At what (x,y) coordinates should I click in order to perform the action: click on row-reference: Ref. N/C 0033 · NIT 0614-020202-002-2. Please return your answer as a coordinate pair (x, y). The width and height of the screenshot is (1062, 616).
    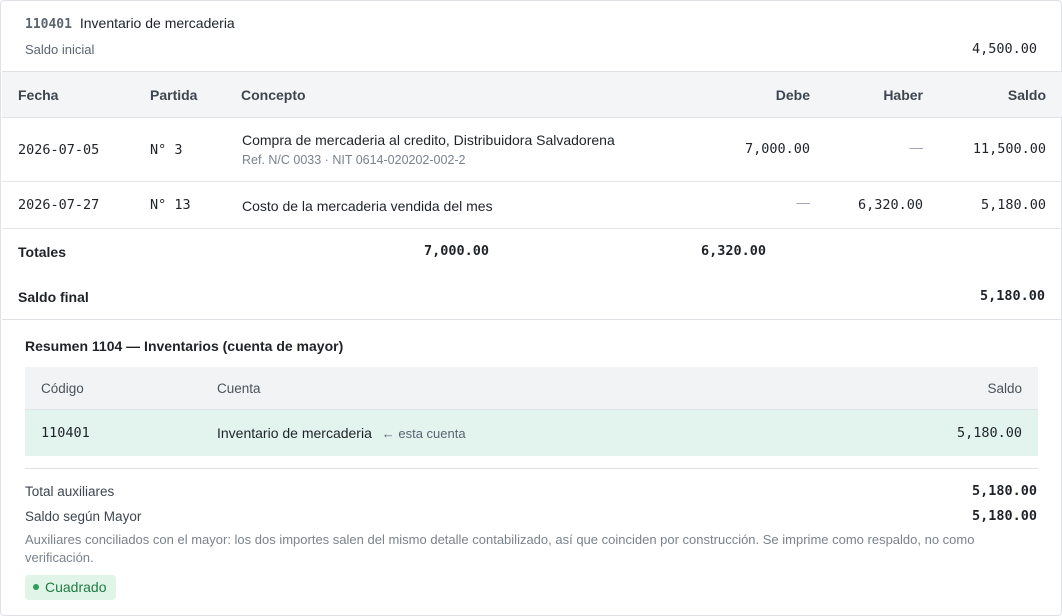
    Looking at the image, I should click on (354, 160).